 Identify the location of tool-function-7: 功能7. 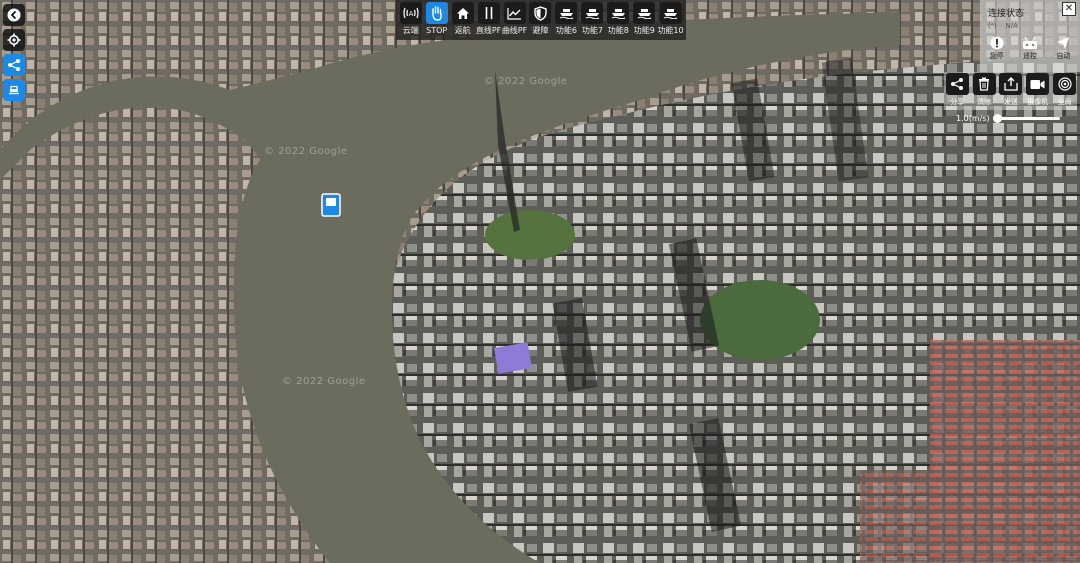
(592, 20).